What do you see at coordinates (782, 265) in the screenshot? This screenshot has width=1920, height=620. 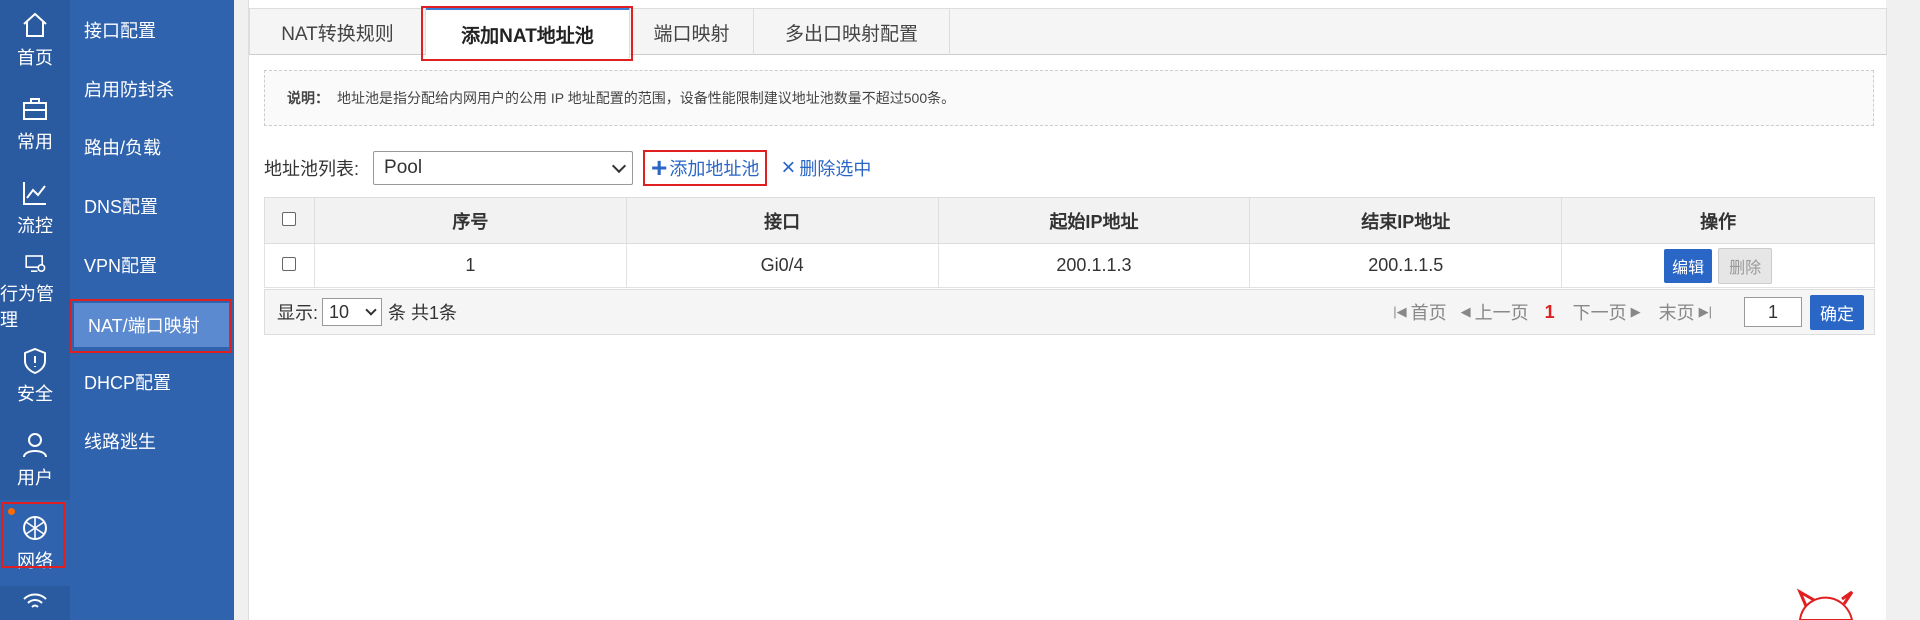 I see `cell-interface: Gi0/4` at bounding box center [782, 265].